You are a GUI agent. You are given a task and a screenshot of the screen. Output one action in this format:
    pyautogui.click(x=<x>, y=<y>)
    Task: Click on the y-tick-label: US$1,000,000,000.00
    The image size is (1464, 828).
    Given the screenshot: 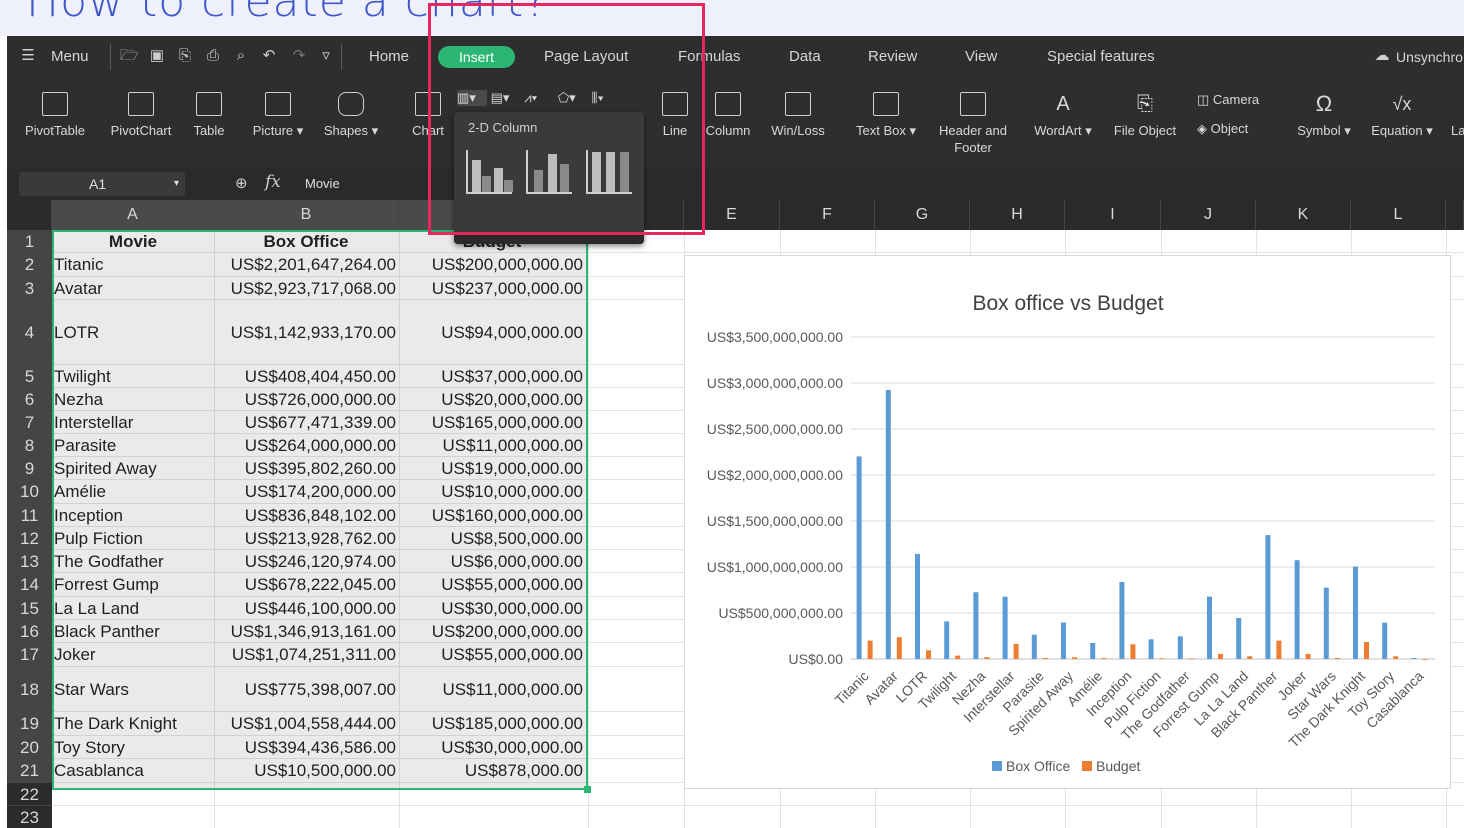 What is the action you would take?
    pyautogui.click(x=775, y=567)
    